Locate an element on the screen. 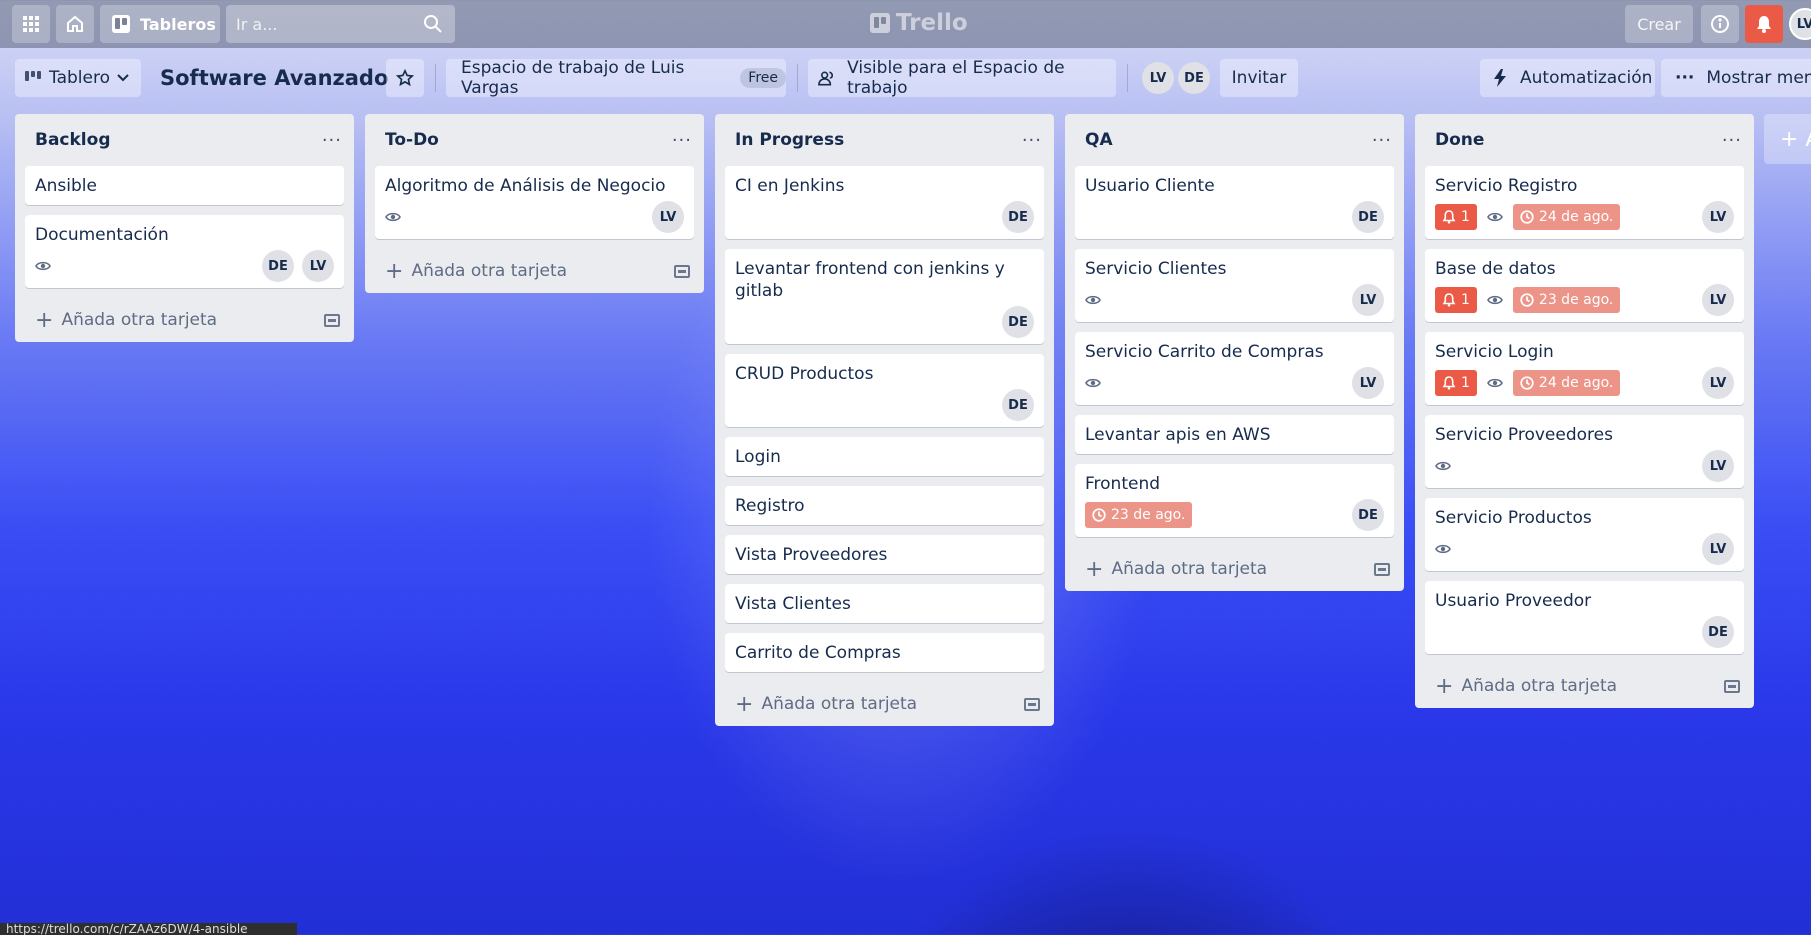 This screenshot has width=1811, height=935. trello-logo: Trello is located at coordinates (919, 23).